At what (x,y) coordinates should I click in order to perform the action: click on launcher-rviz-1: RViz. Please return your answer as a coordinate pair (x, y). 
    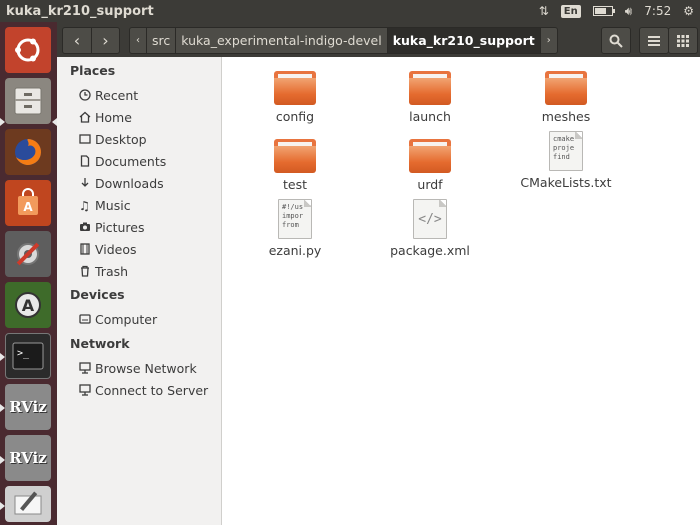
    Looking at the image, I should click on (28, 407).